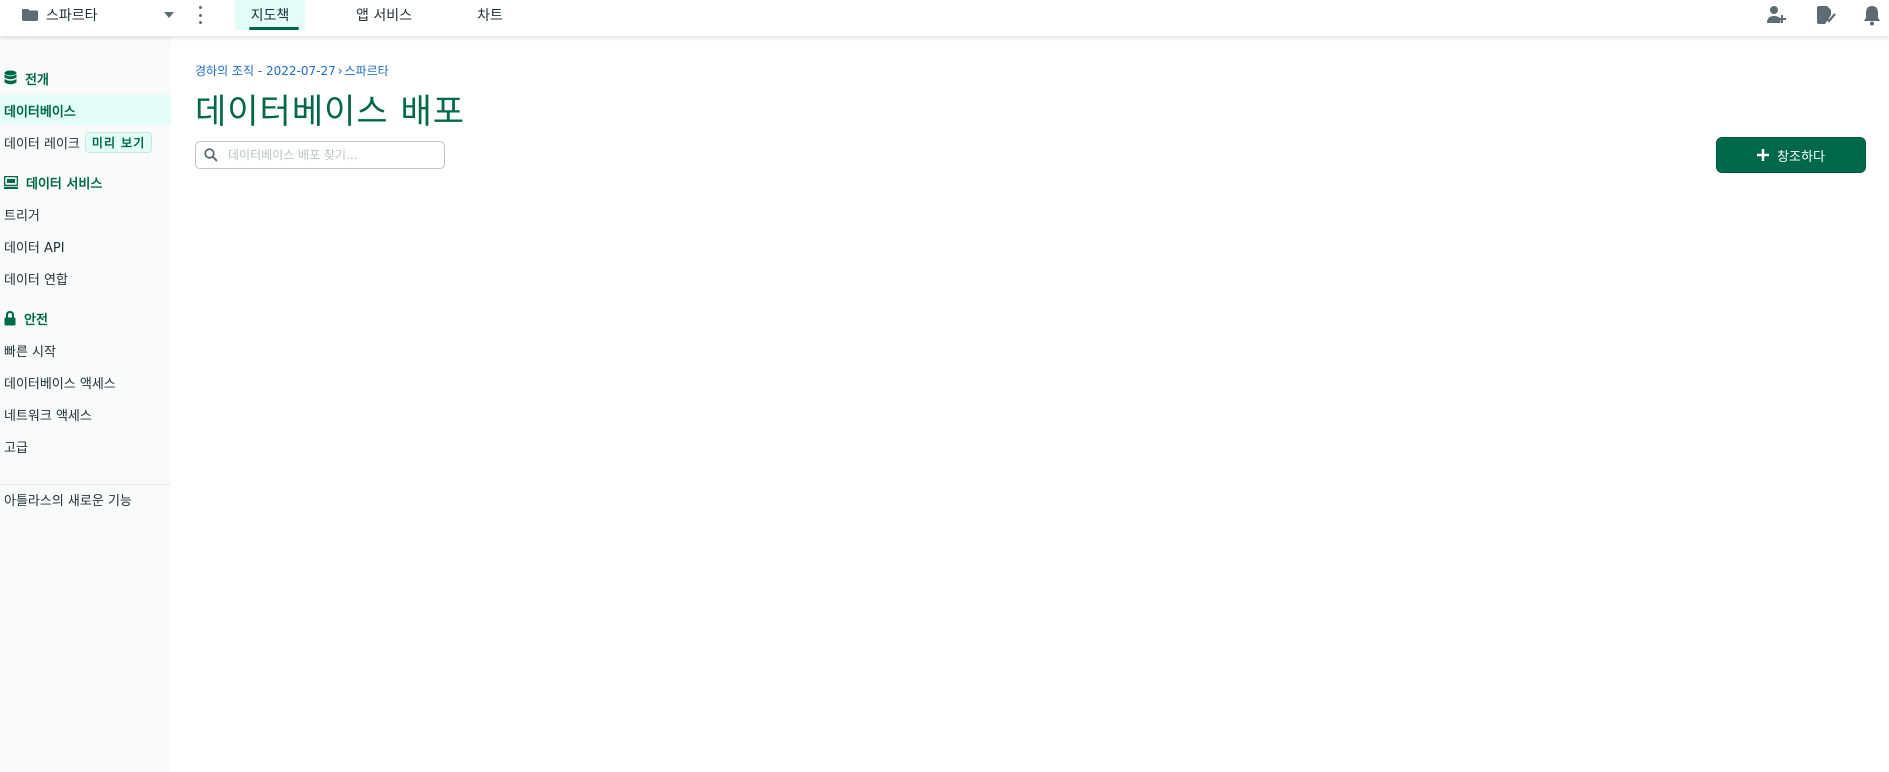 The image size is (1889, 772). I want to click on section-heading: 안전, so click(36, 320).